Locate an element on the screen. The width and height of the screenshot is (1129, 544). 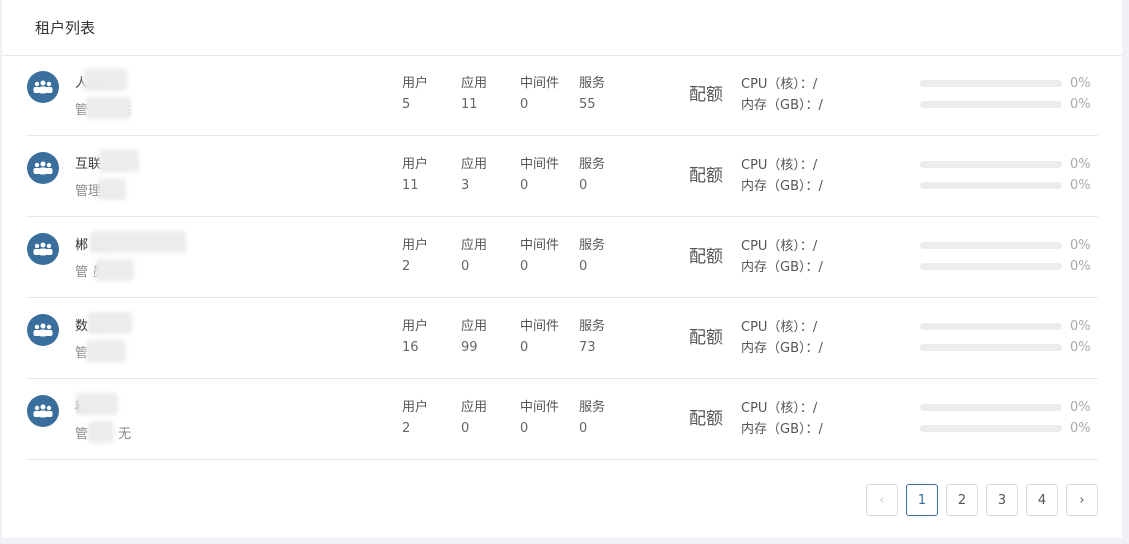
page-button-4: 4 is located at coordinates (1042, 500).